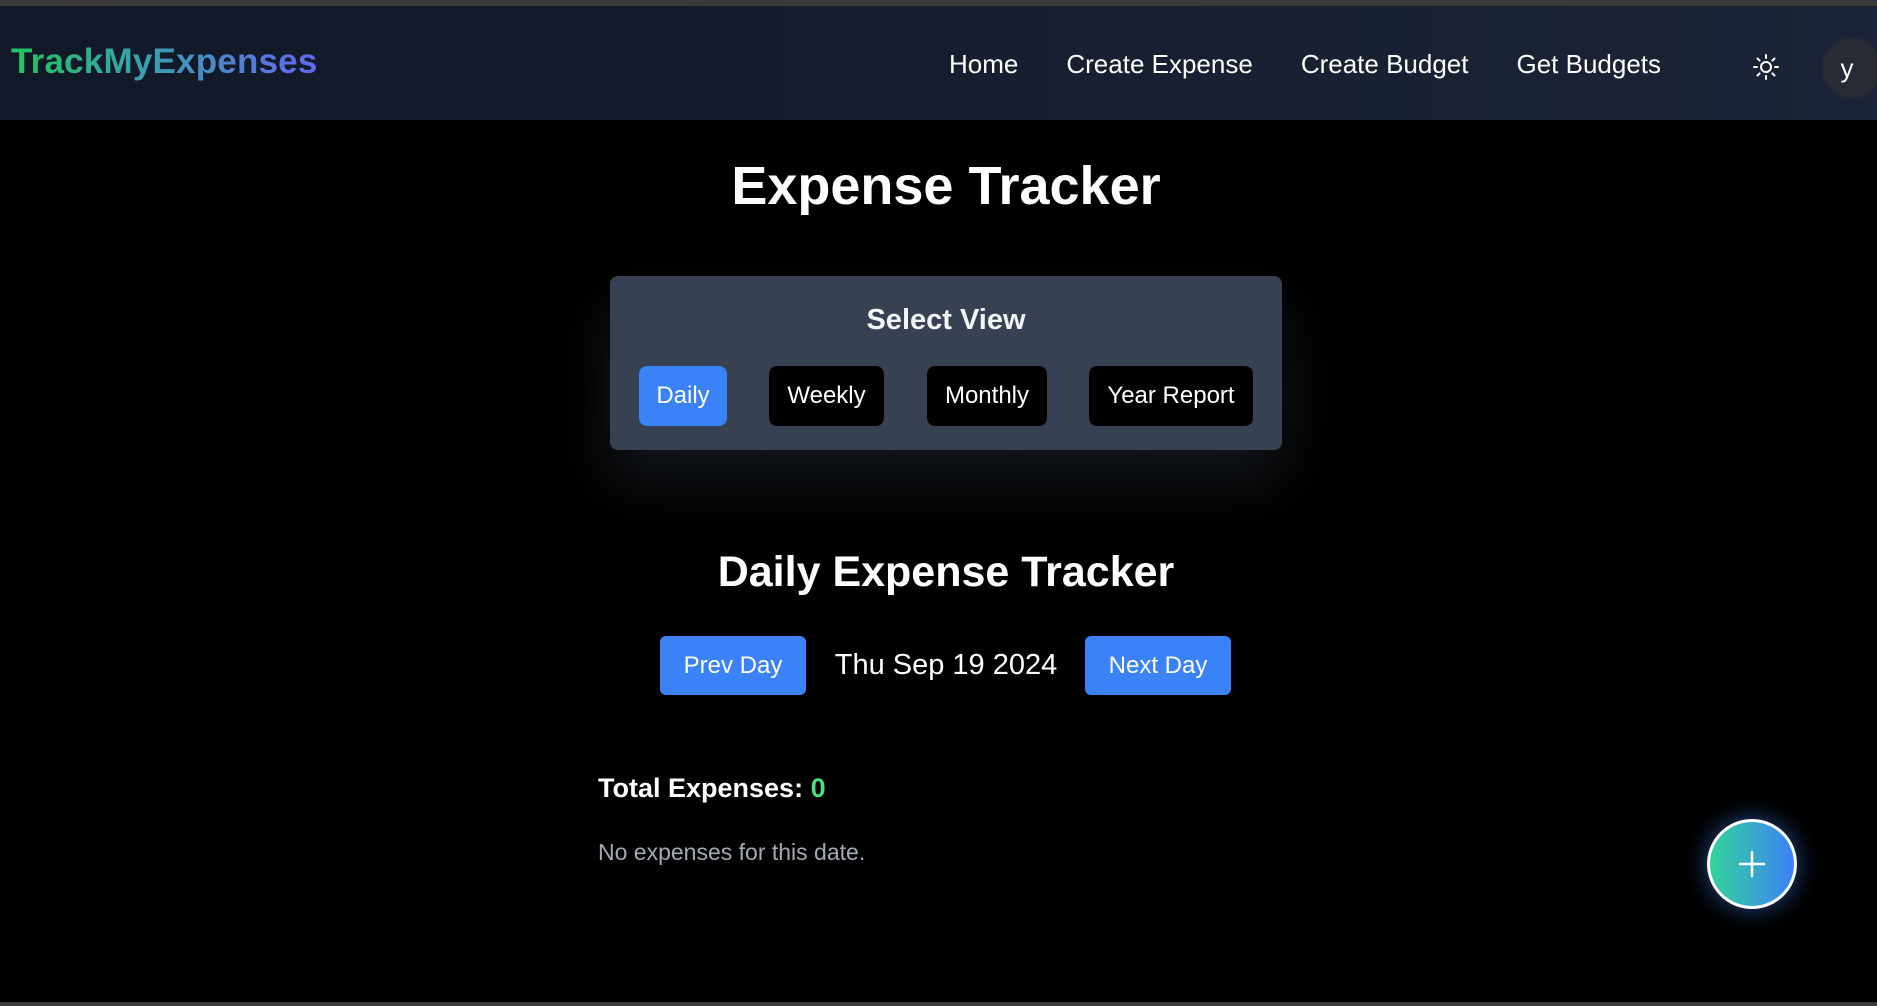 The height and width of the screenshot is (1006, 1877). I want to click on prev-day-button: Prev Day, so click(733, 665).